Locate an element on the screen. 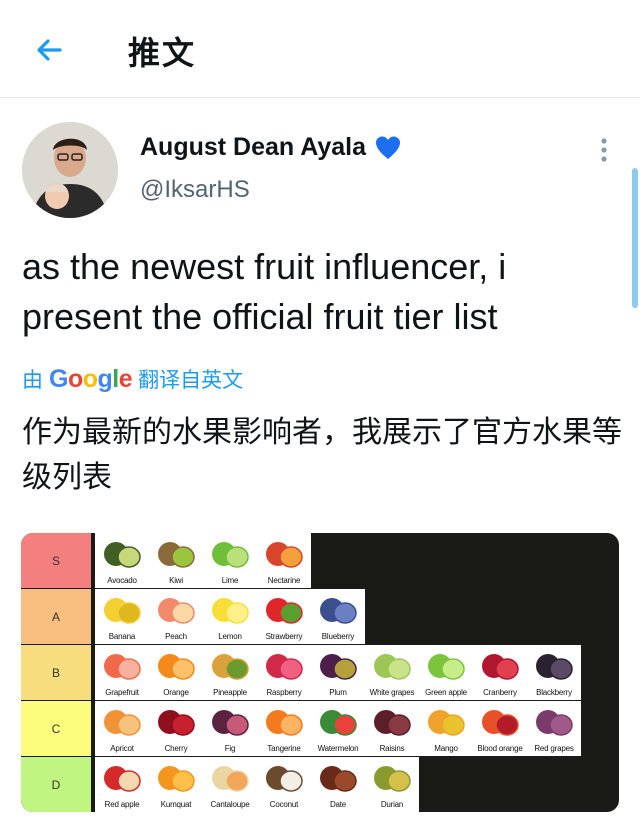 This screenshot has height=831, width=640. fruit-item: Watermelon is located at coordinates (338, 728).